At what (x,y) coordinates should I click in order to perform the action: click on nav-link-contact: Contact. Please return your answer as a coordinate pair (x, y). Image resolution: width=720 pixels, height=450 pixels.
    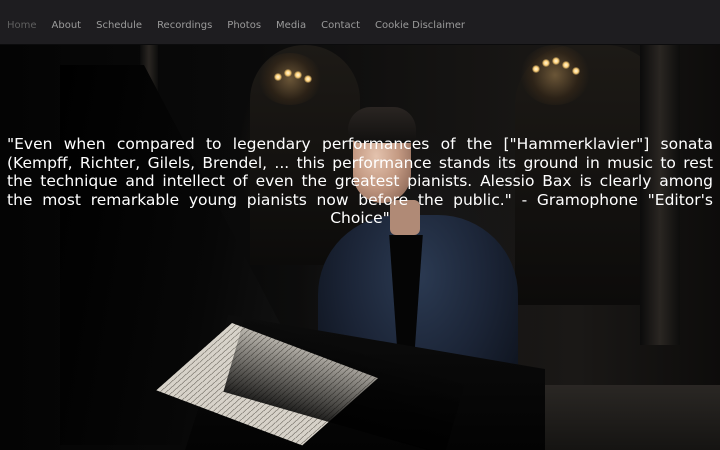
    Looking at the image, I should click on (340, 25).